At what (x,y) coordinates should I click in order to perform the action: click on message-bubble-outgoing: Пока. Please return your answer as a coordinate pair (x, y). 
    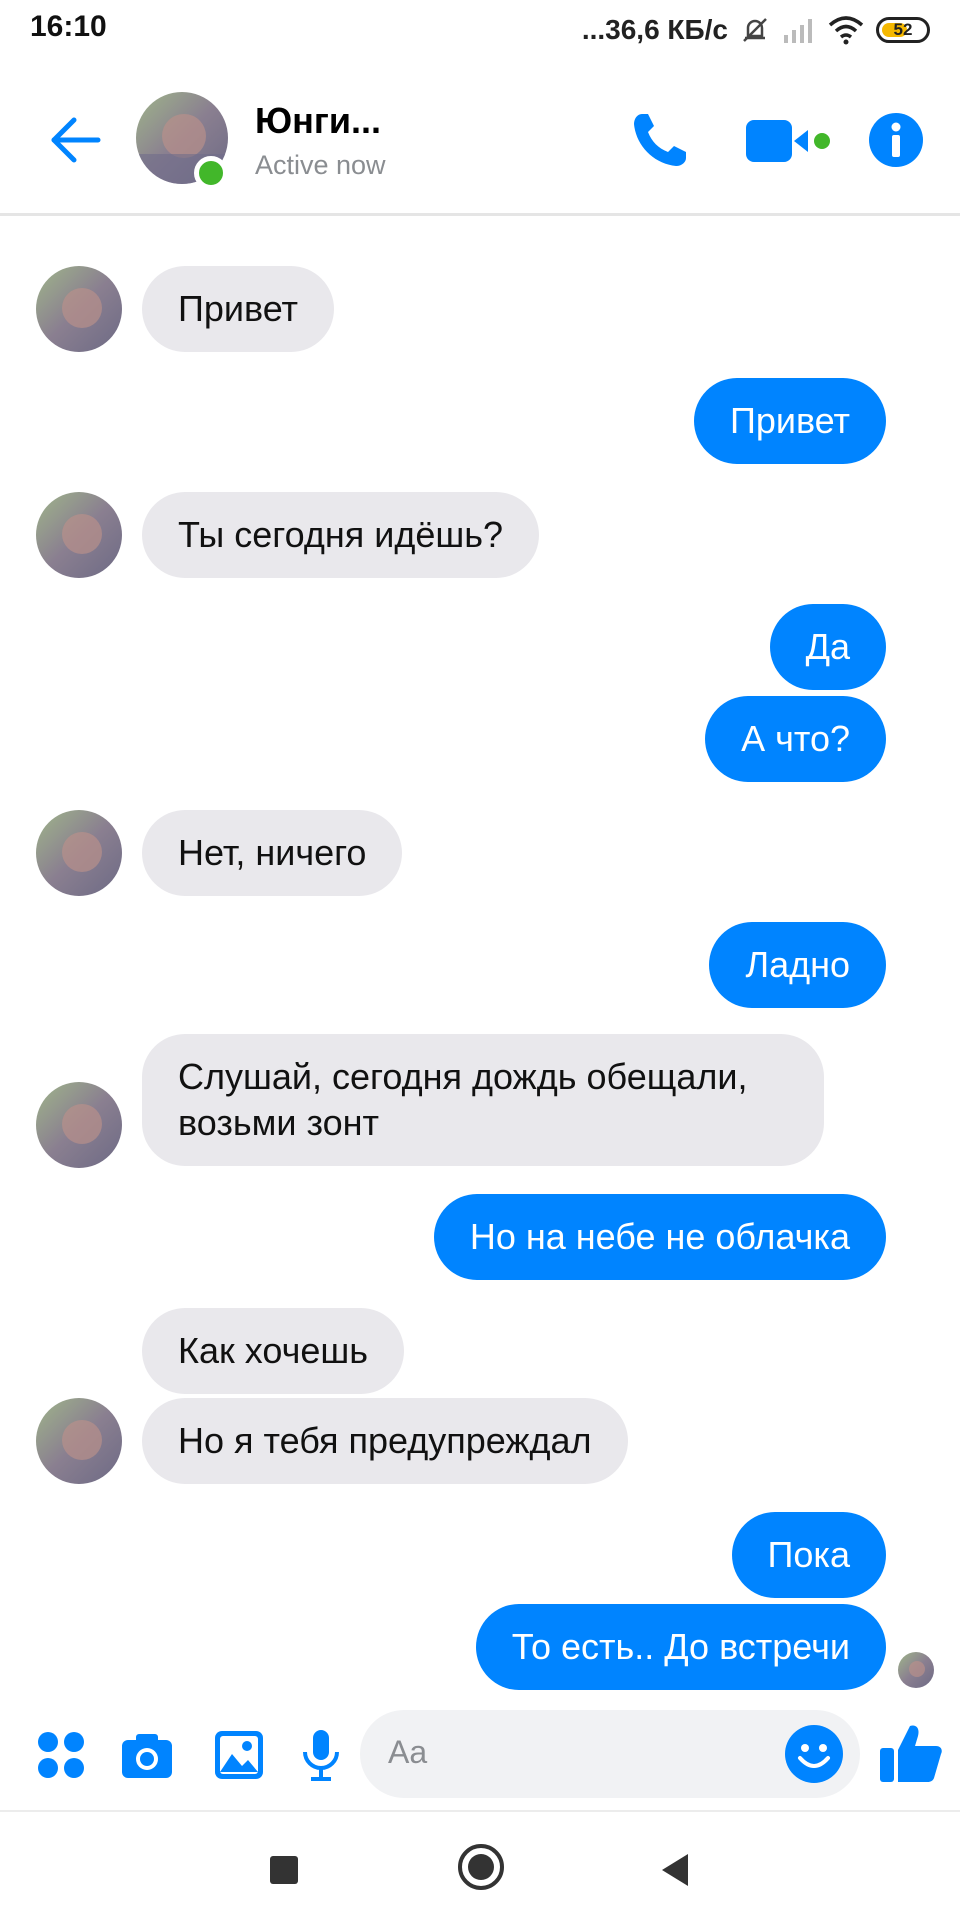
    Looking at the image, I should click on (808, 1555).